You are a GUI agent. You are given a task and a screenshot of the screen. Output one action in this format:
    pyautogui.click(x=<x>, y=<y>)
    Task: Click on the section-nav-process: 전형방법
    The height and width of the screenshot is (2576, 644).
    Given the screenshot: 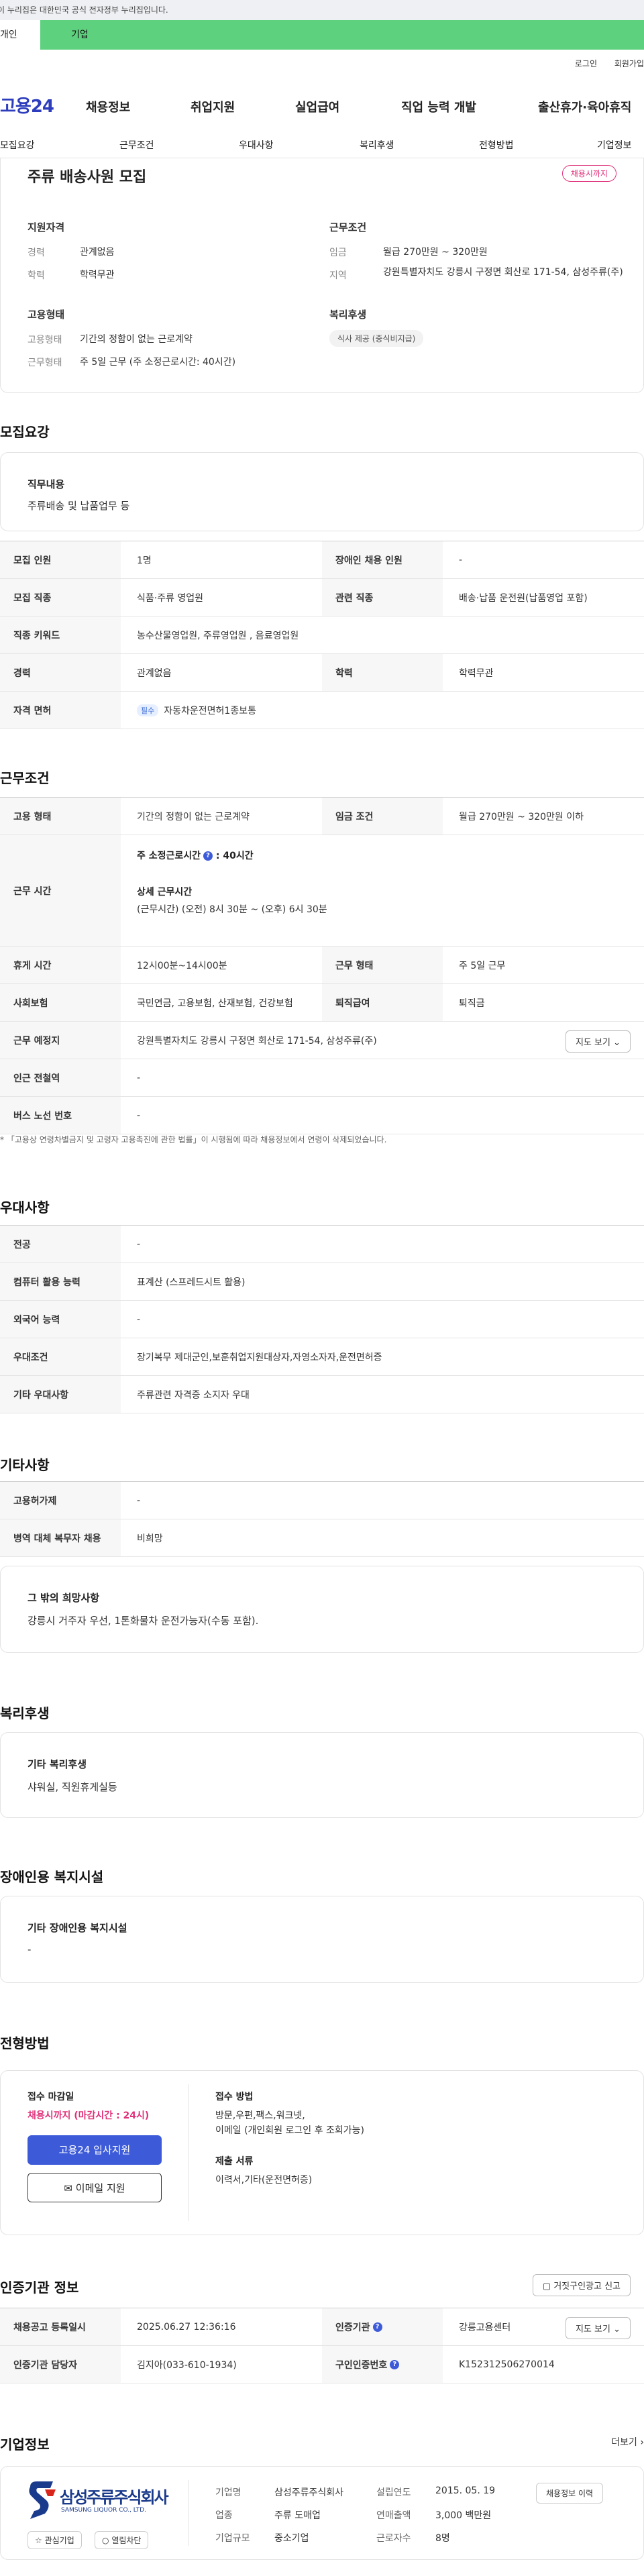 What is the action you would take?
    pyautogui.click(x=496, y=145)
    